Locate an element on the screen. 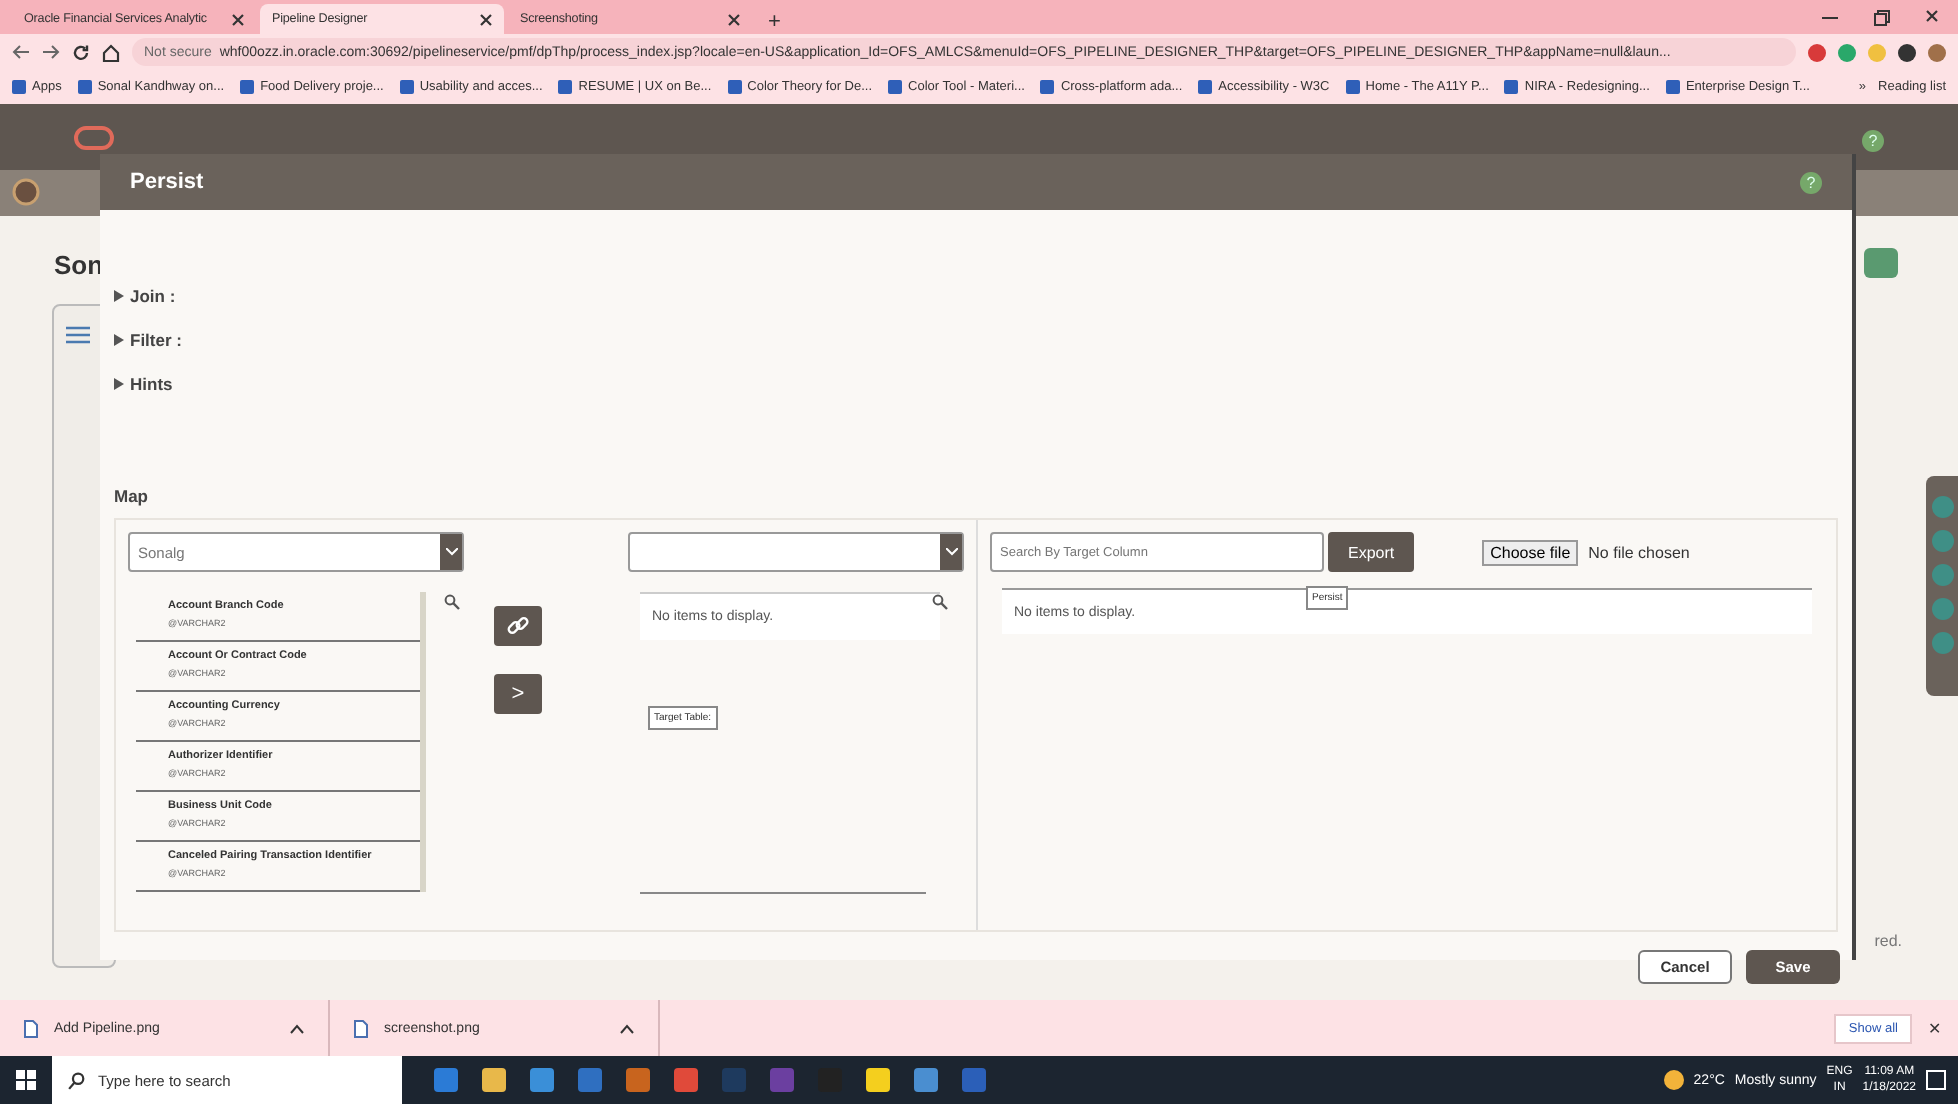  section-title: Map is located at coordinates (132, 496).